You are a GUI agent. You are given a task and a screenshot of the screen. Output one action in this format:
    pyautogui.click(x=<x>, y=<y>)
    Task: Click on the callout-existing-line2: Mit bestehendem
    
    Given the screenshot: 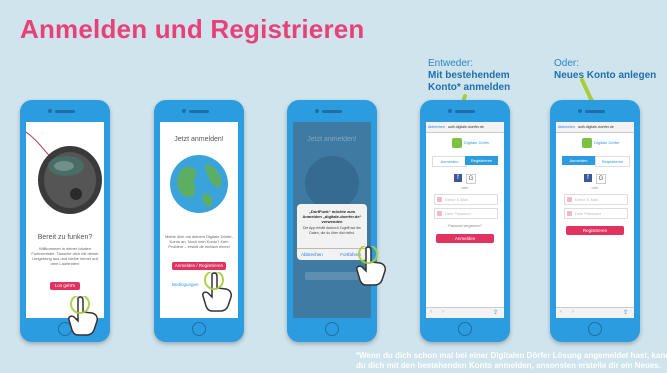 What is the action you would take?
    pyautogui.click(x=469, y=75)
    